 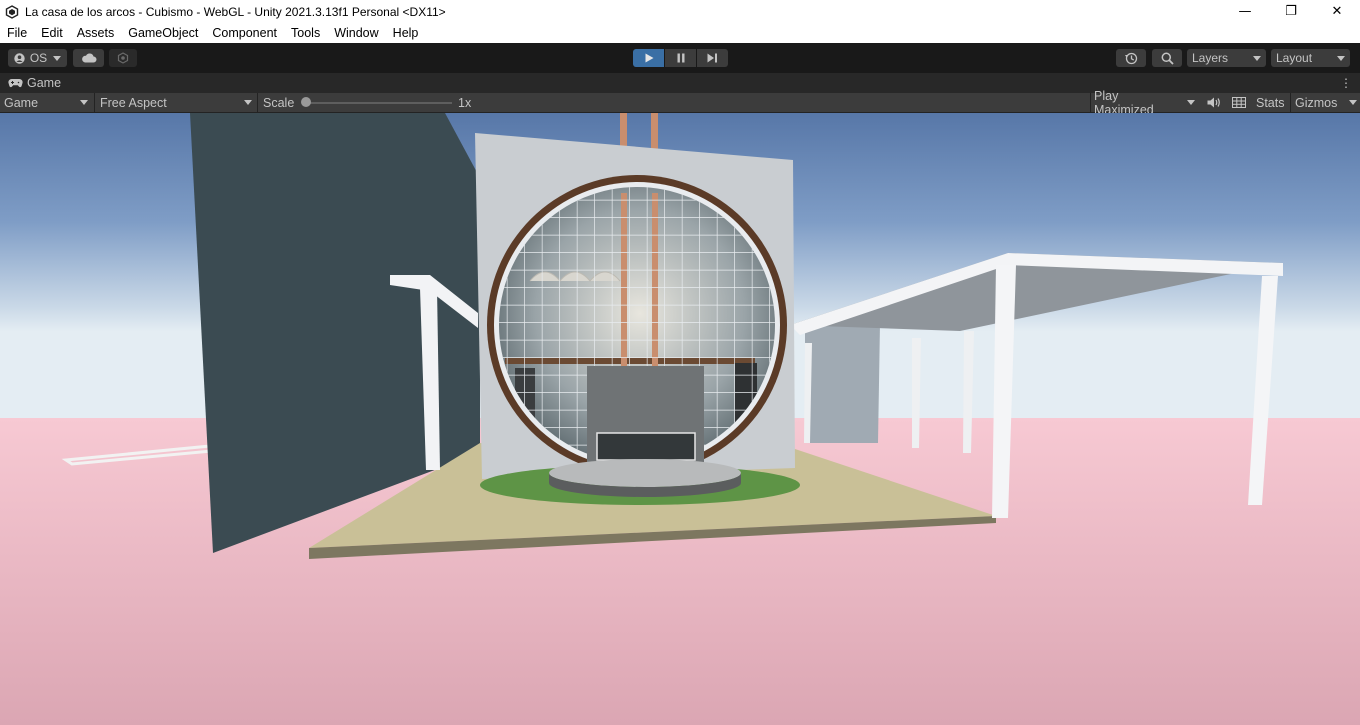 What do you see at coordinates (177, 102) in the screenshot?
I see `aspect-dropdown: Free Aspect` at bounding box center [177, 102].